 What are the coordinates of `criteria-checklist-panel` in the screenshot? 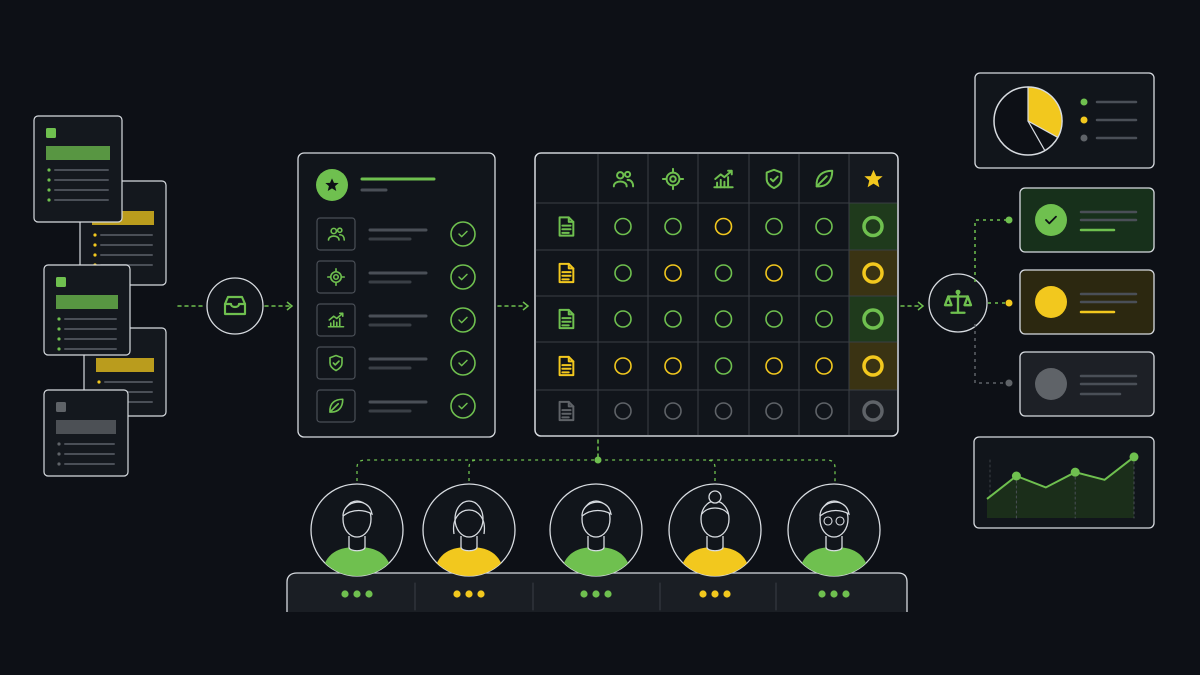 It's located at (413, 295).